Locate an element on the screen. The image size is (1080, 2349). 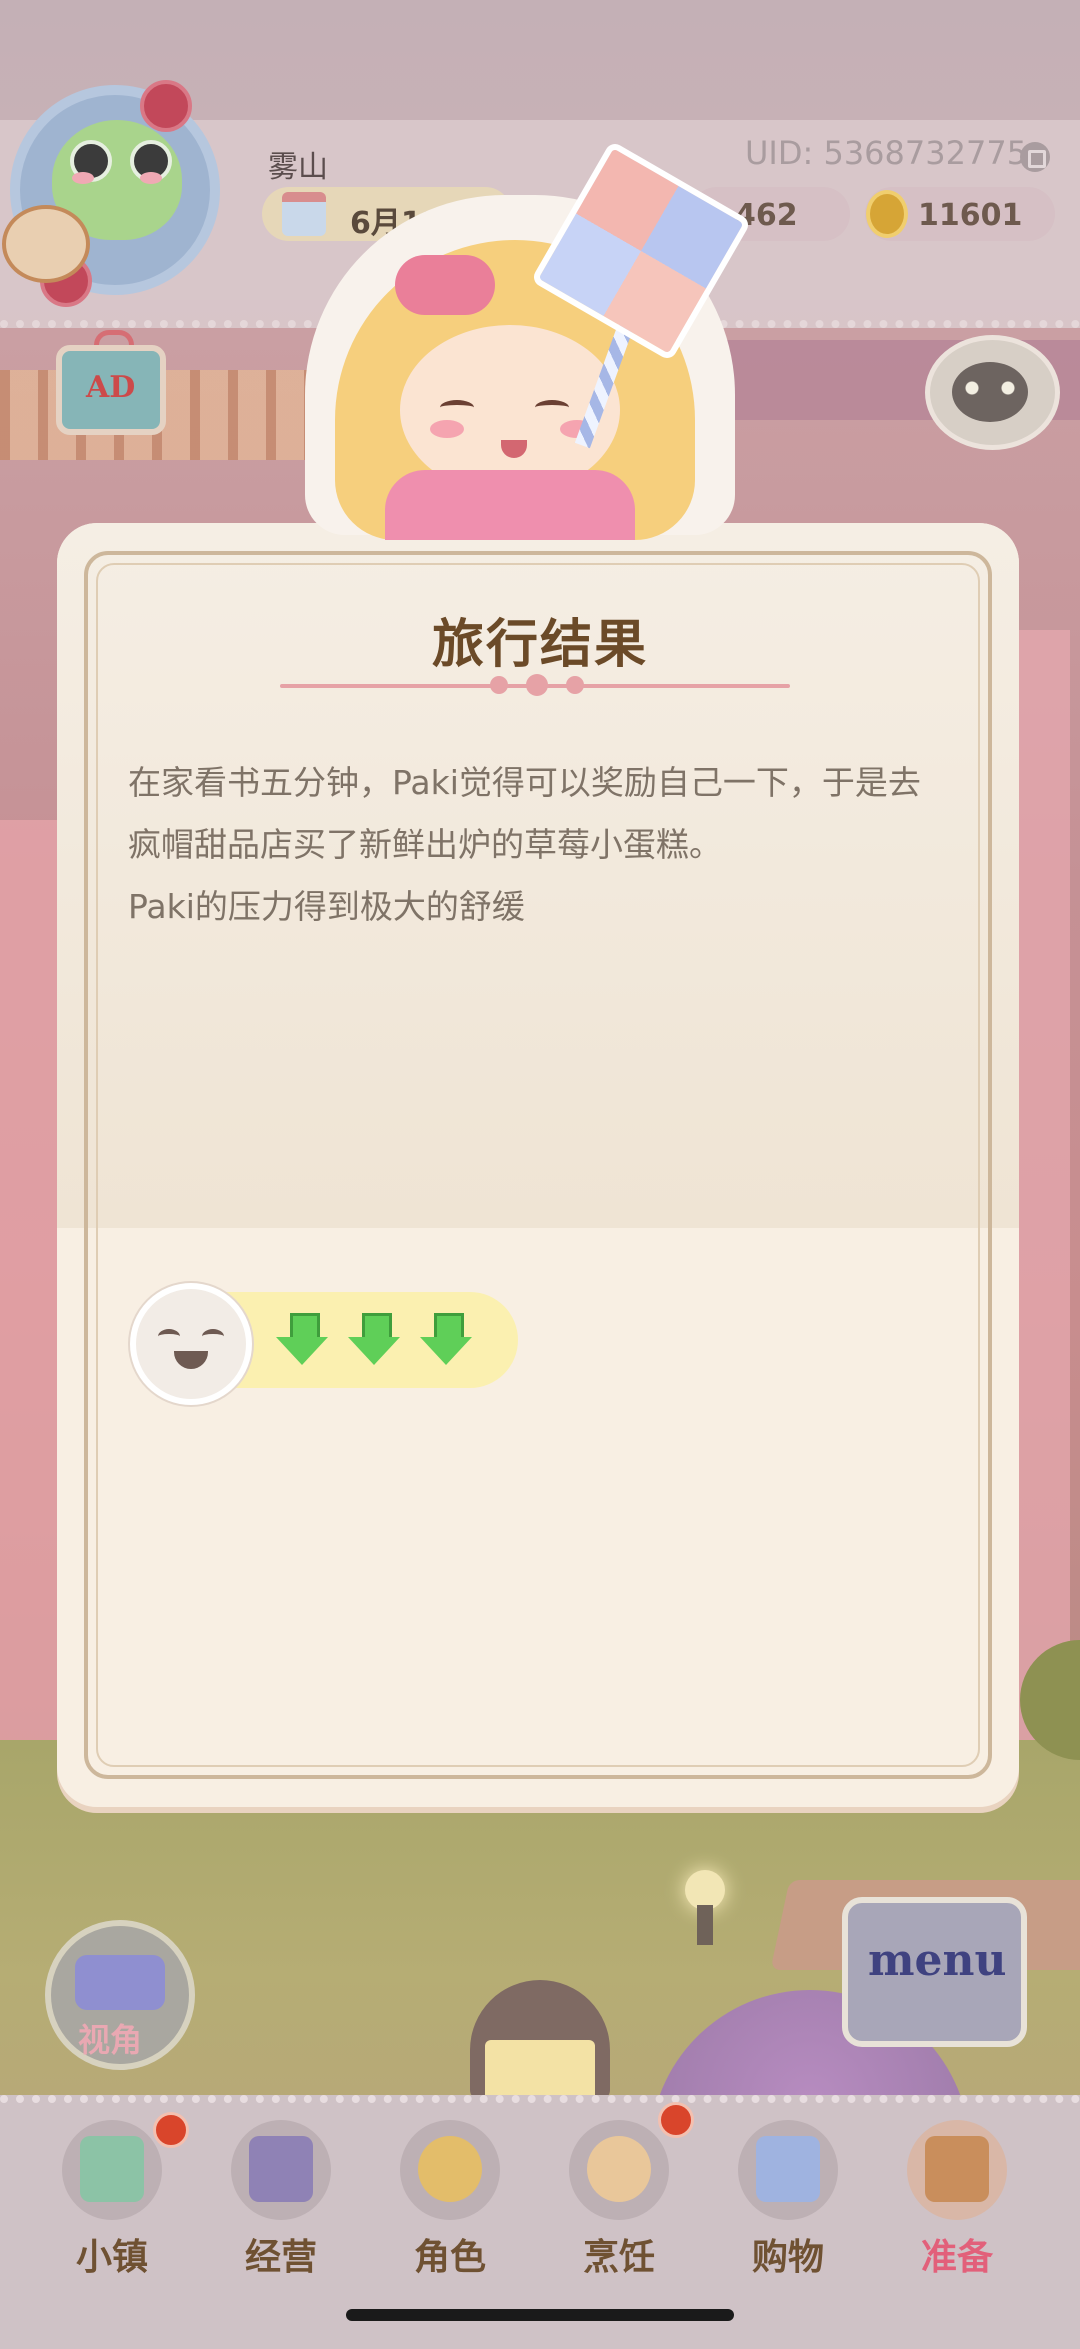
sandwich-icon is located at coordinates (619, 2169).